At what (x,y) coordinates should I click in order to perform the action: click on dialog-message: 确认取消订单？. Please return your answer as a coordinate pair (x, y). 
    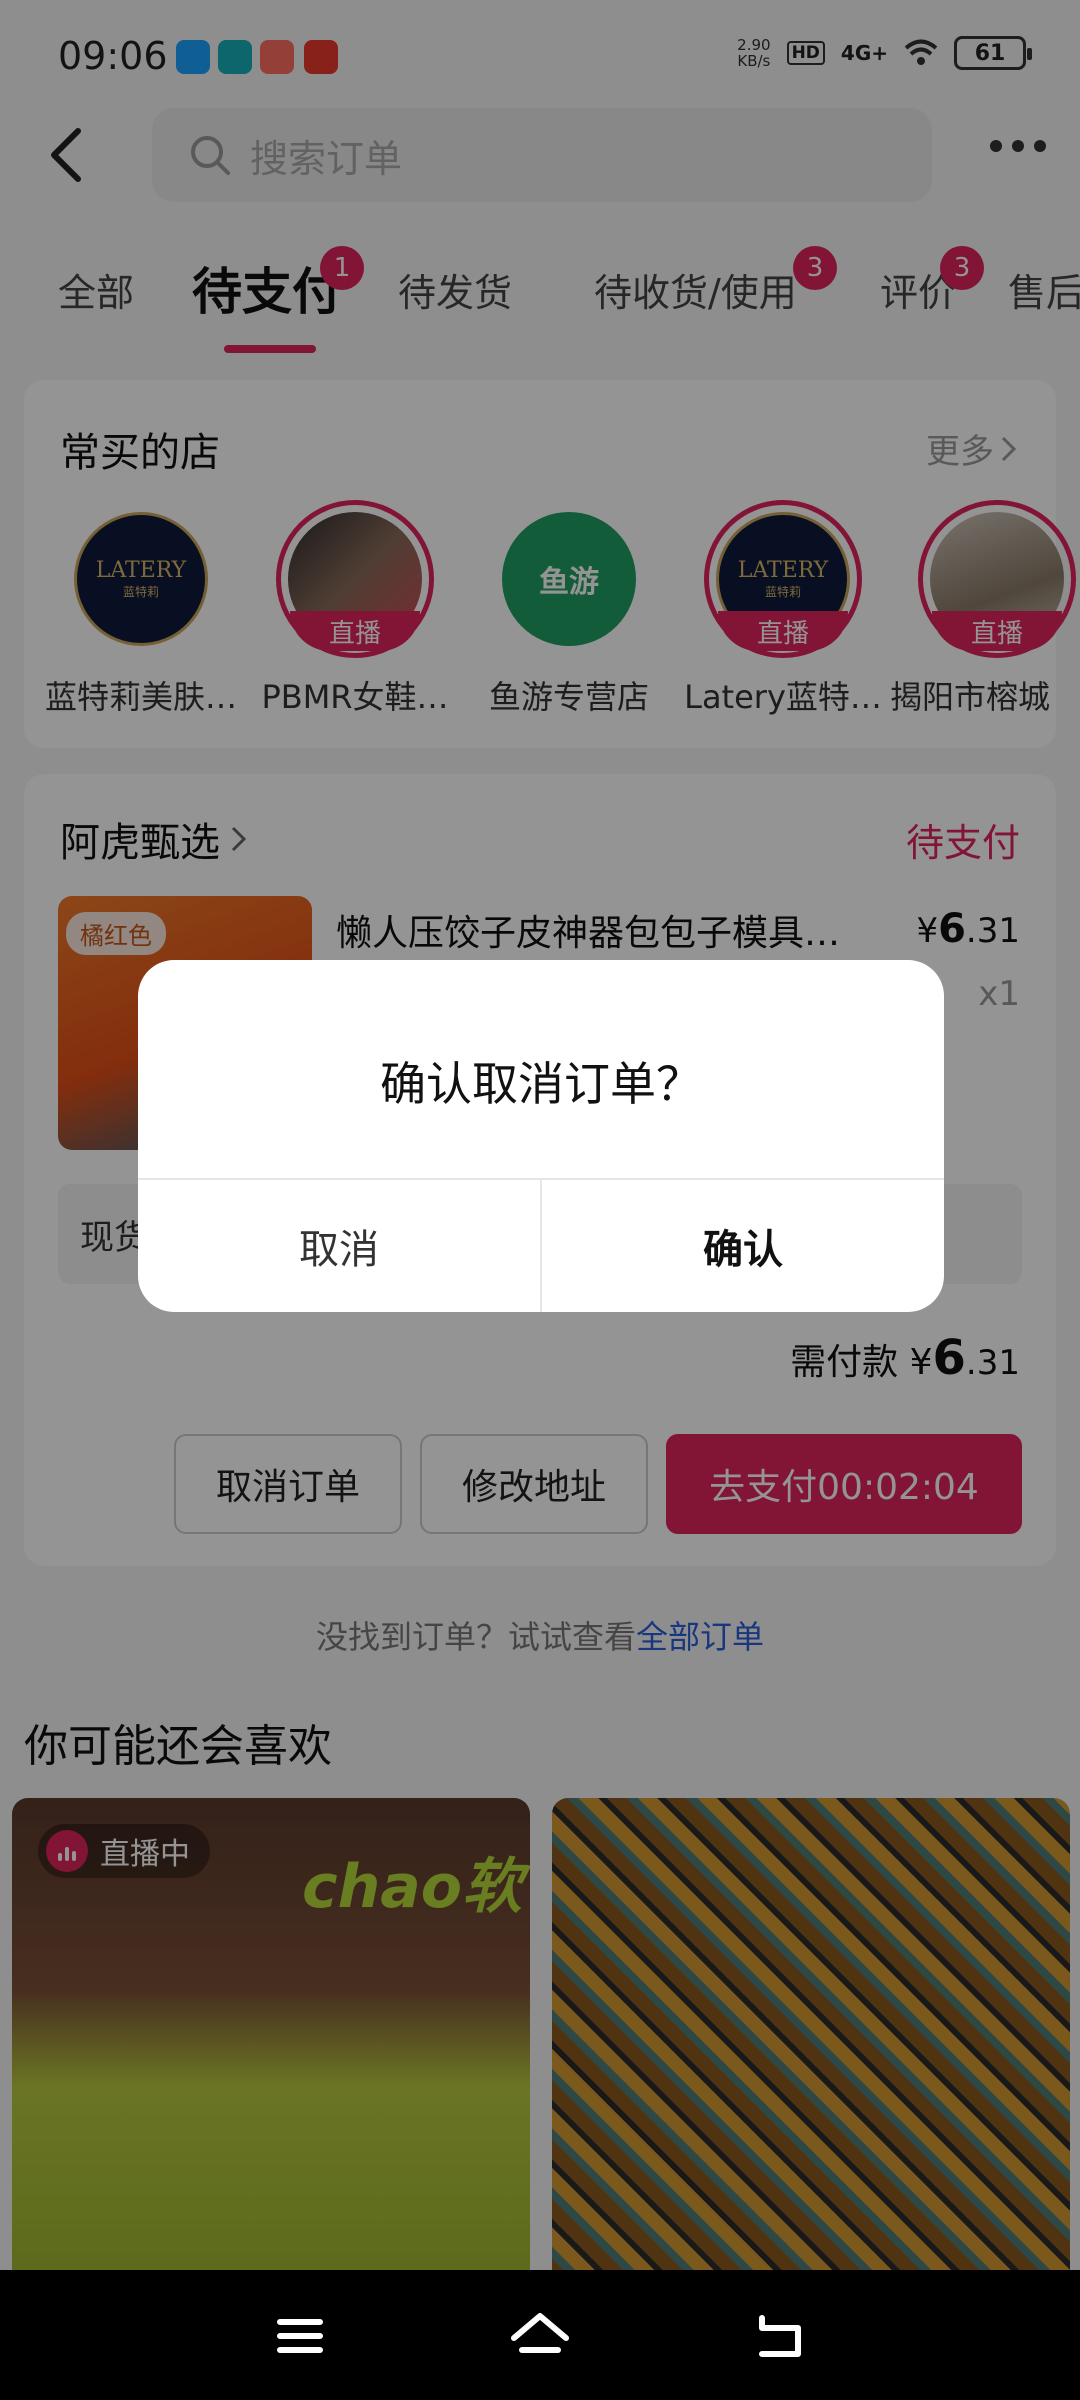
    Looking at the image, I should click on (541, 1084).